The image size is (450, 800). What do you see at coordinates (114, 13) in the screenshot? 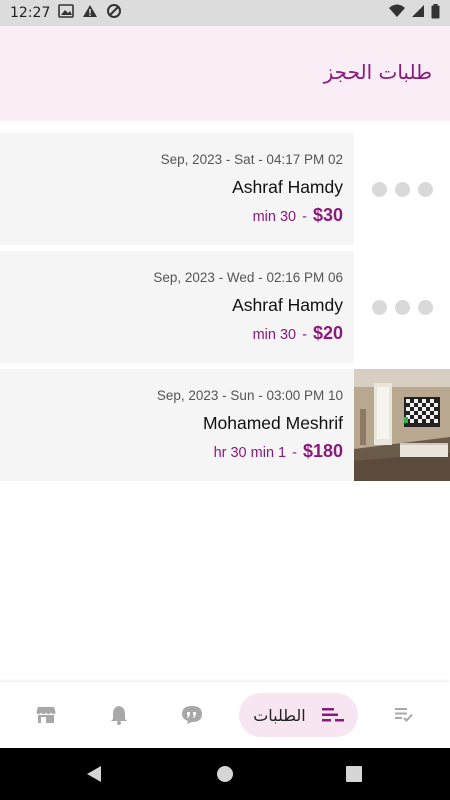
I see `blocked-icon` at bounding box center [114, 13].